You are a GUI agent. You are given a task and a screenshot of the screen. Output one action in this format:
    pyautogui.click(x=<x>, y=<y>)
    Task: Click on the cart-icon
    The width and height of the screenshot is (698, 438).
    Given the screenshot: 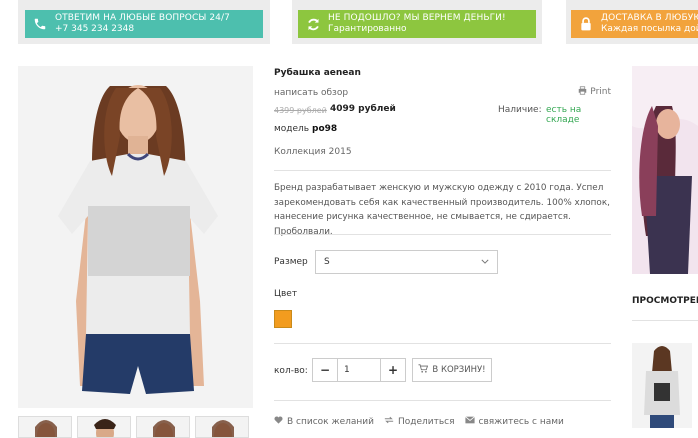 What is the action you would take?
    pyautogui.click(x=423, y=370)
    